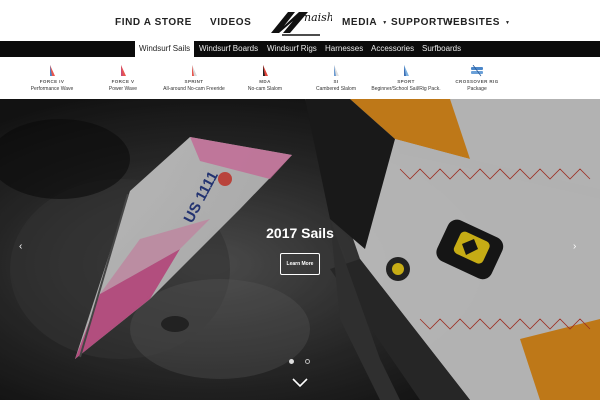  Describe the element at coordinates (406, 89) in the screenshot. I see `product-description: Beginner/School Sail/Rig Pack.` at that location.